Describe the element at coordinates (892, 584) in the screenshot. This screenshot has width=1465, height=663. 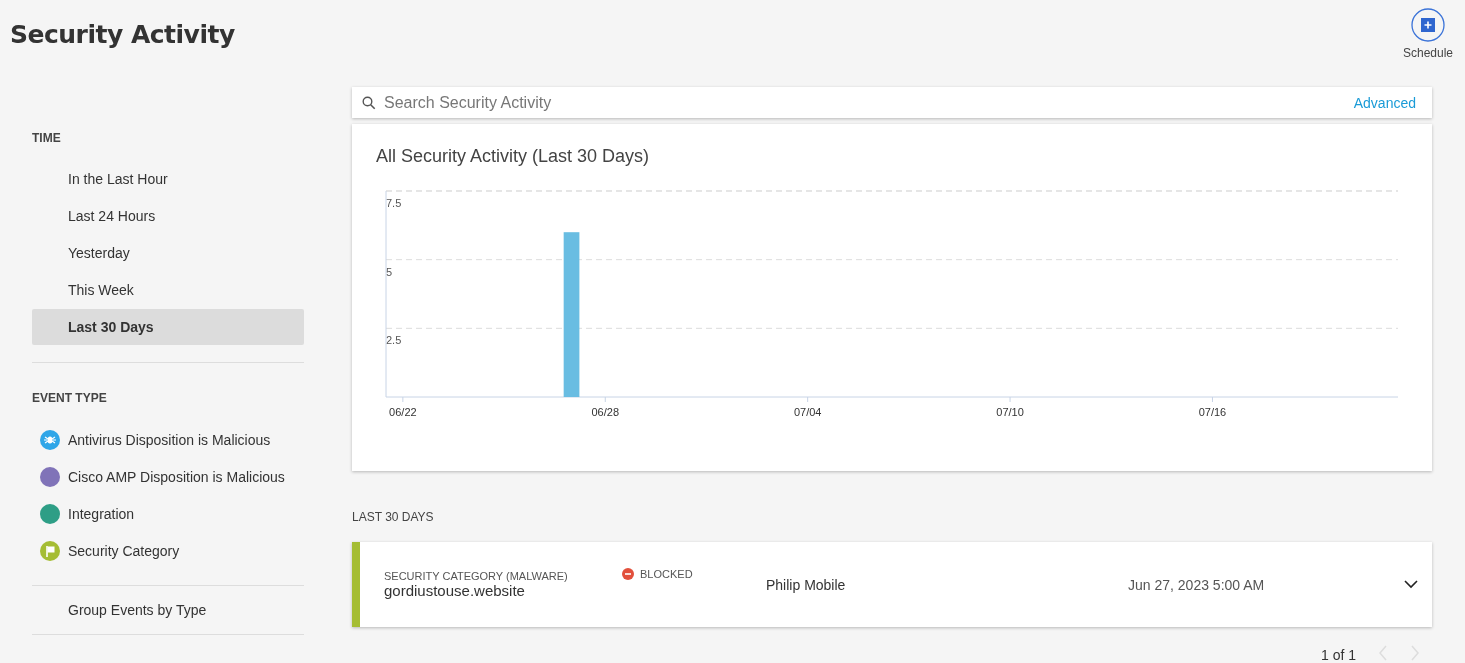
I see `event-row: SECURITY CATEGORY (MALWARE) gordiustouse.website BLOCKED Philip Mobile Jun 27, 2023 5:00 AM` at that location.